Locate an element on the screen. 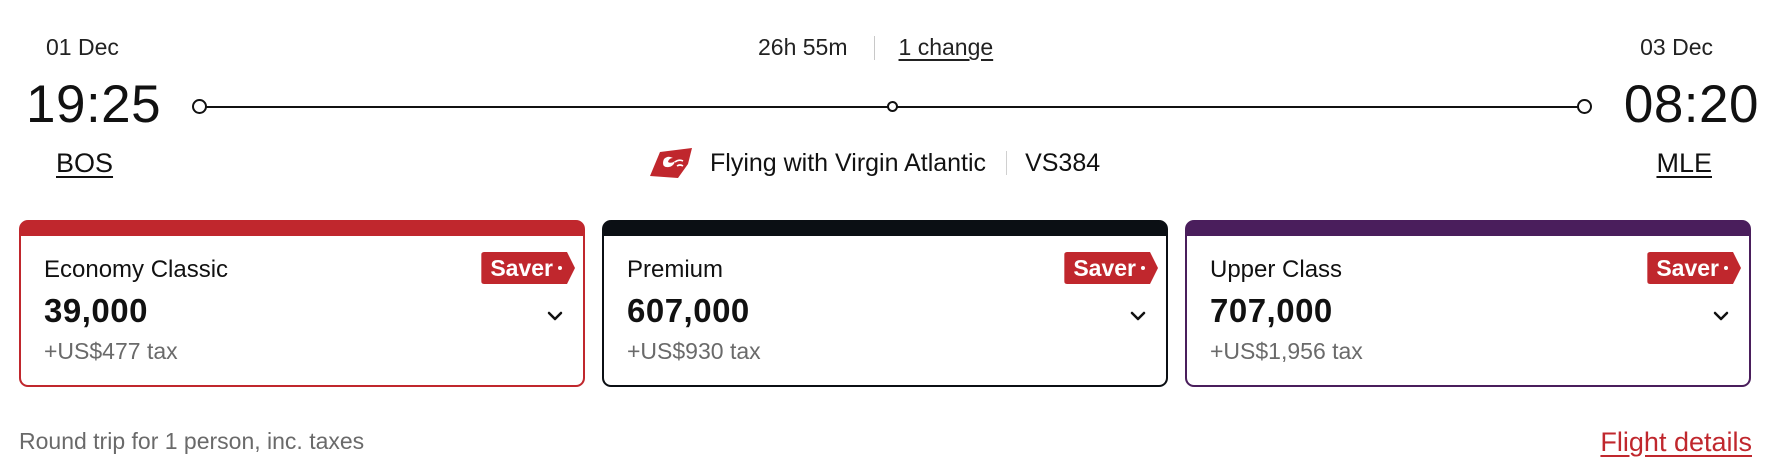 The image size is (1773, 476). trip-summary-note: Round trip for 1 person, inc. taxes is located at coordinates (192, 441).